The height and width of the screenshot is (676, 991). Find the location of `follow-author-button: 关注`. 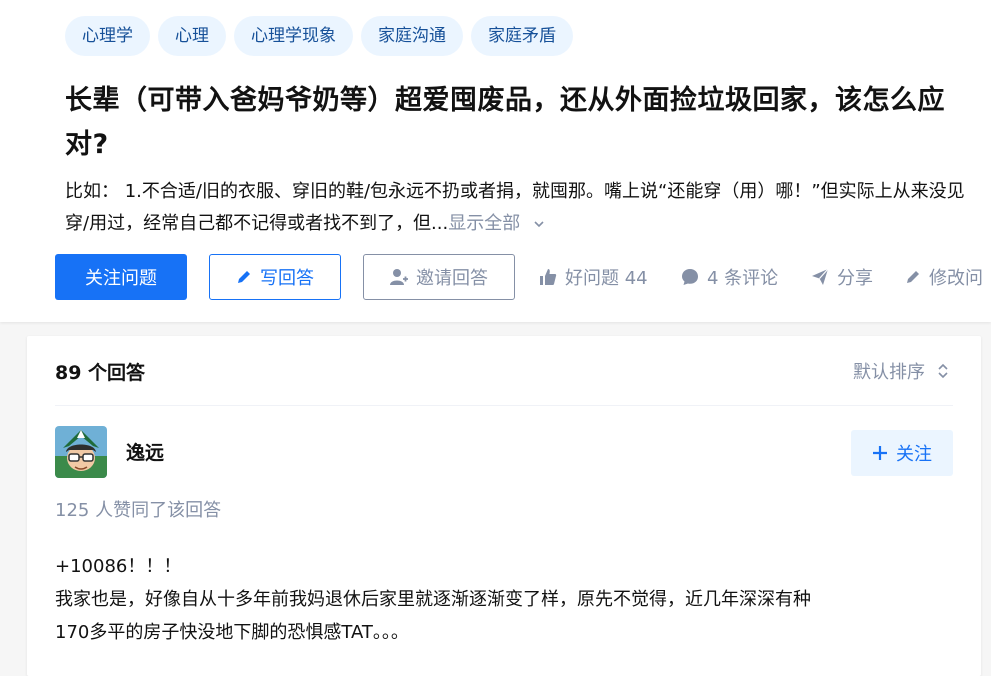

follow-author-button: 关注 is located at coordinates (902, 453).